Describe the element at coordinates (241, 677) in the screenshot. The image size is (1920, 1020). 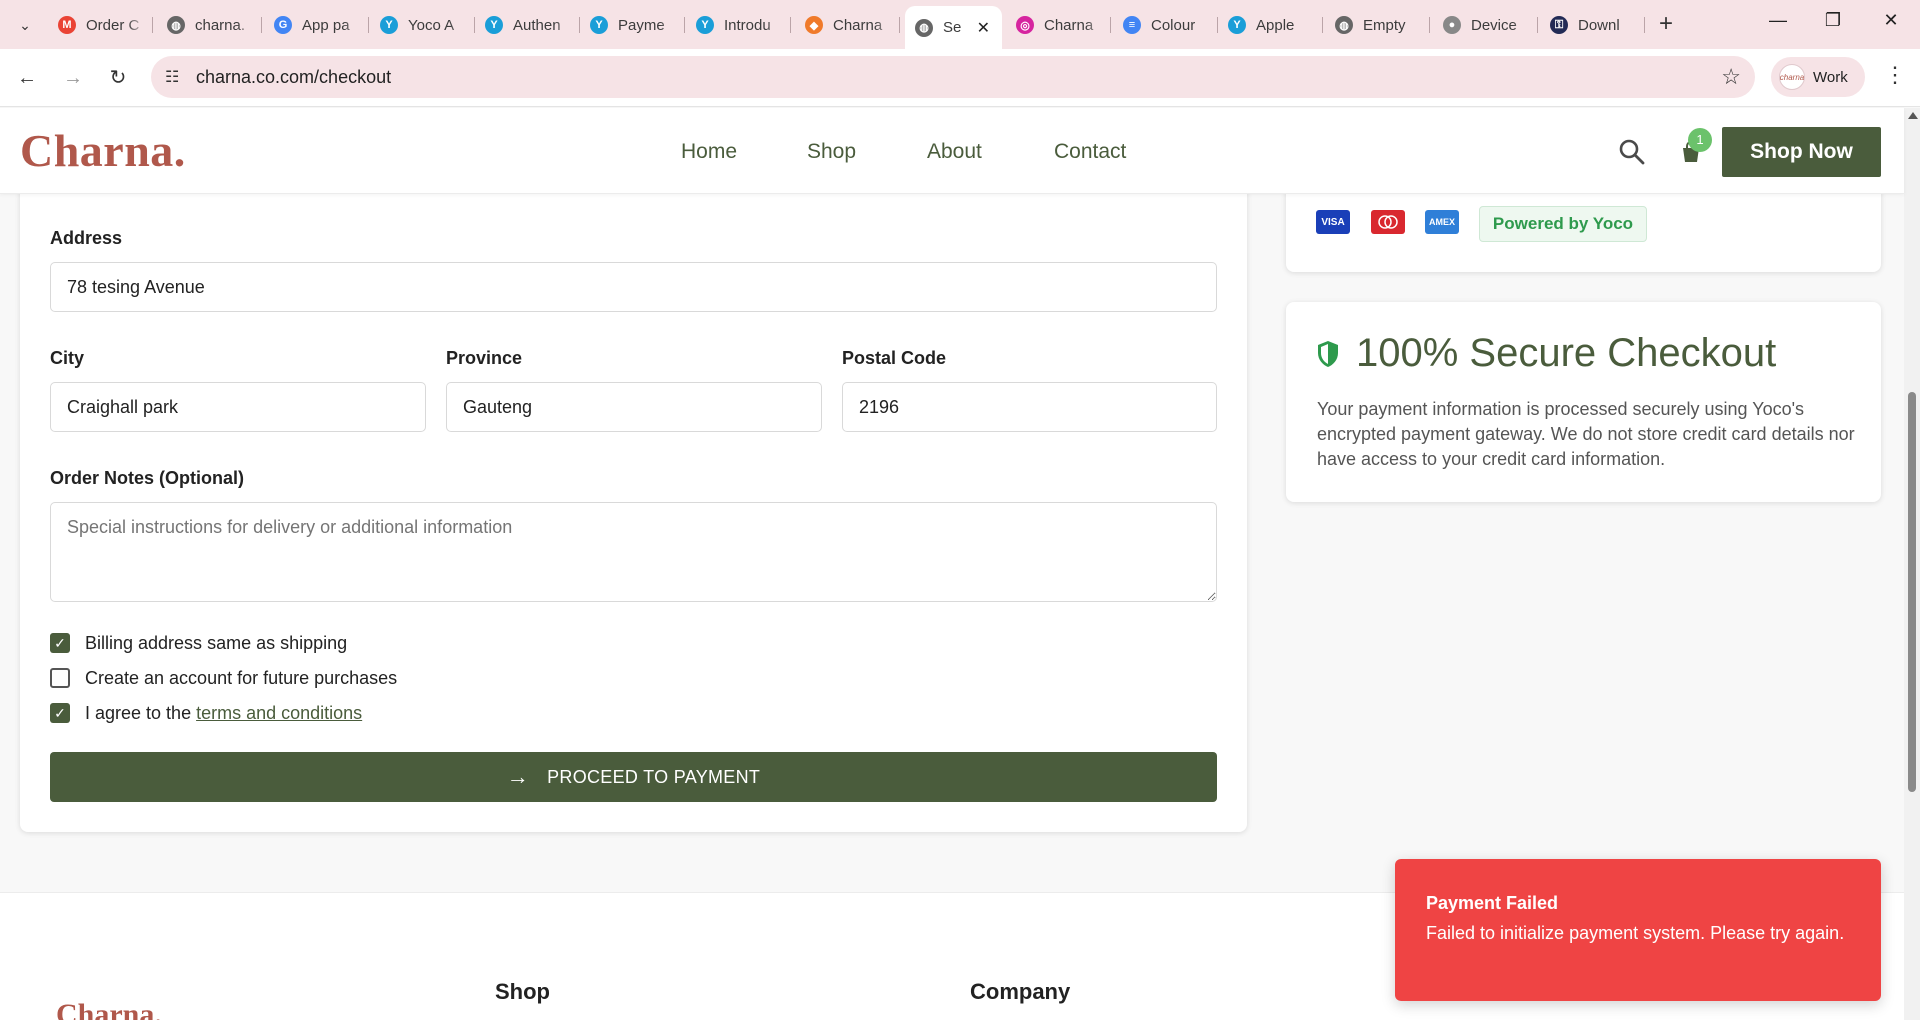
I see `create-account-label: Create an account for future purchases` at that location.